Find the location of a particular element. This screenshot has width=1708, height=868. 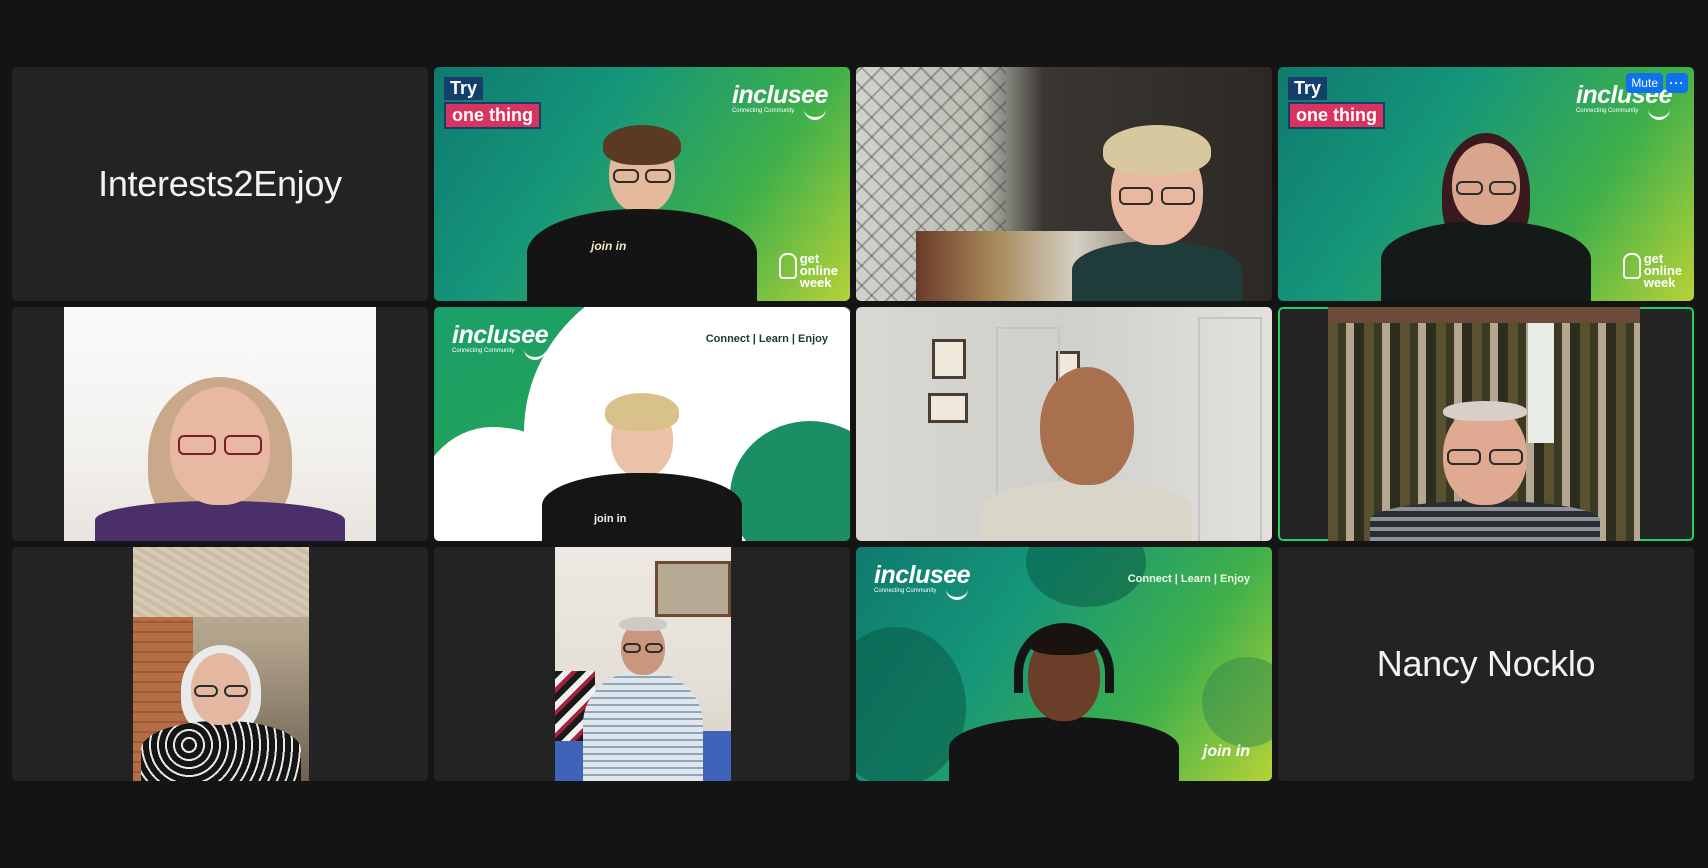

curtain-rail is located at coordinates (1484, 315).